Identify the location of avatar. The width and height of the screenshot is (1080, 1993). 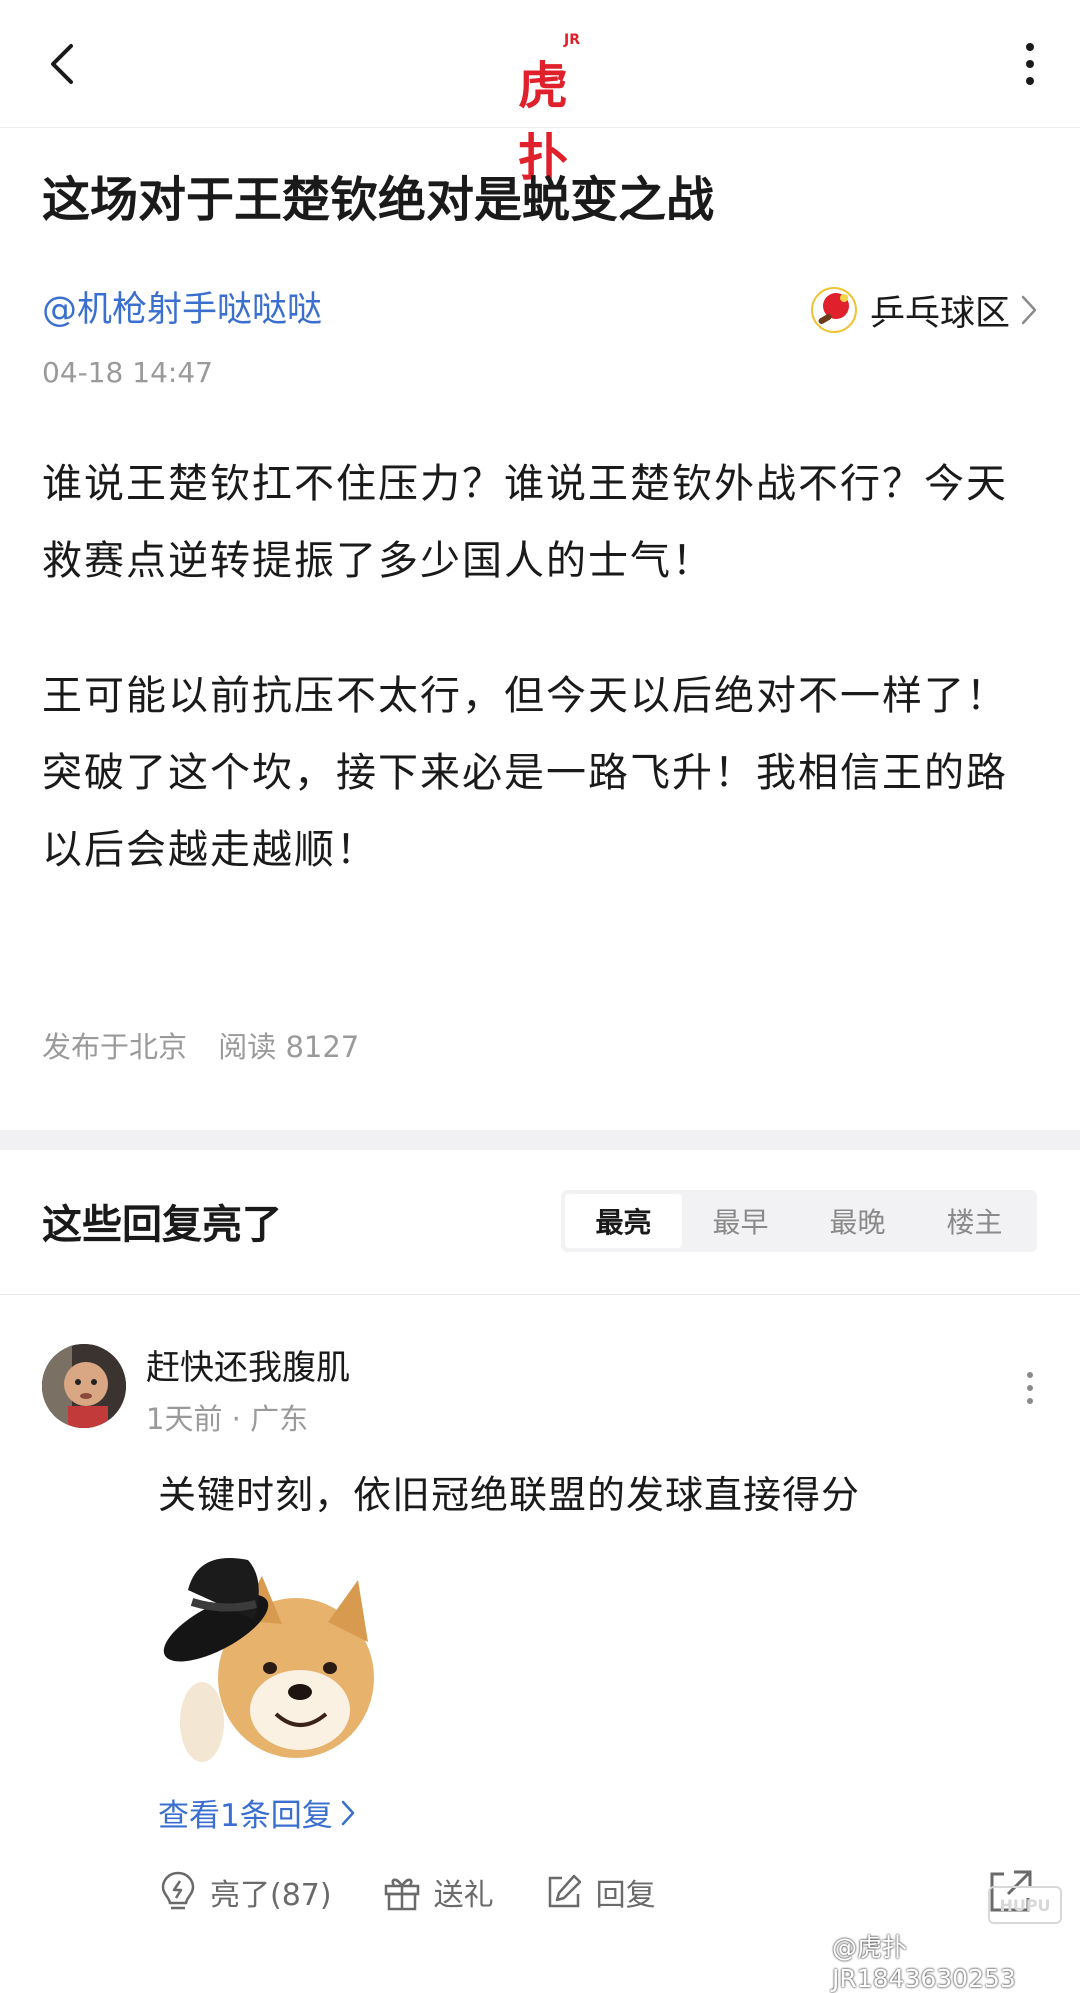
(84, 1386).